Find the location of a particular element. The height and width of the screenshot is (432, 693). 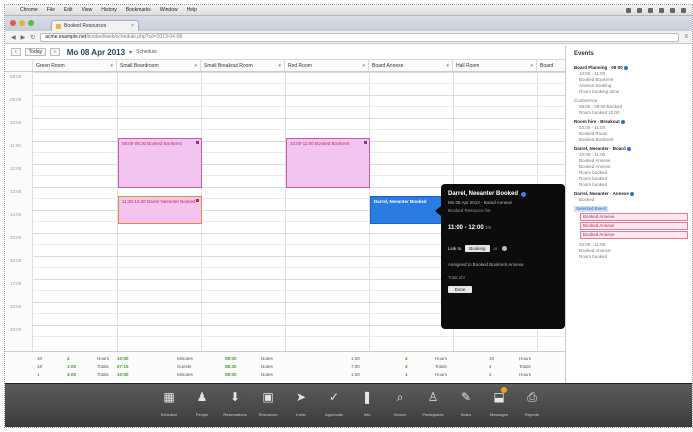

resource-column-header: Small Boardroom ▾ is located at coordinates (159, 65).